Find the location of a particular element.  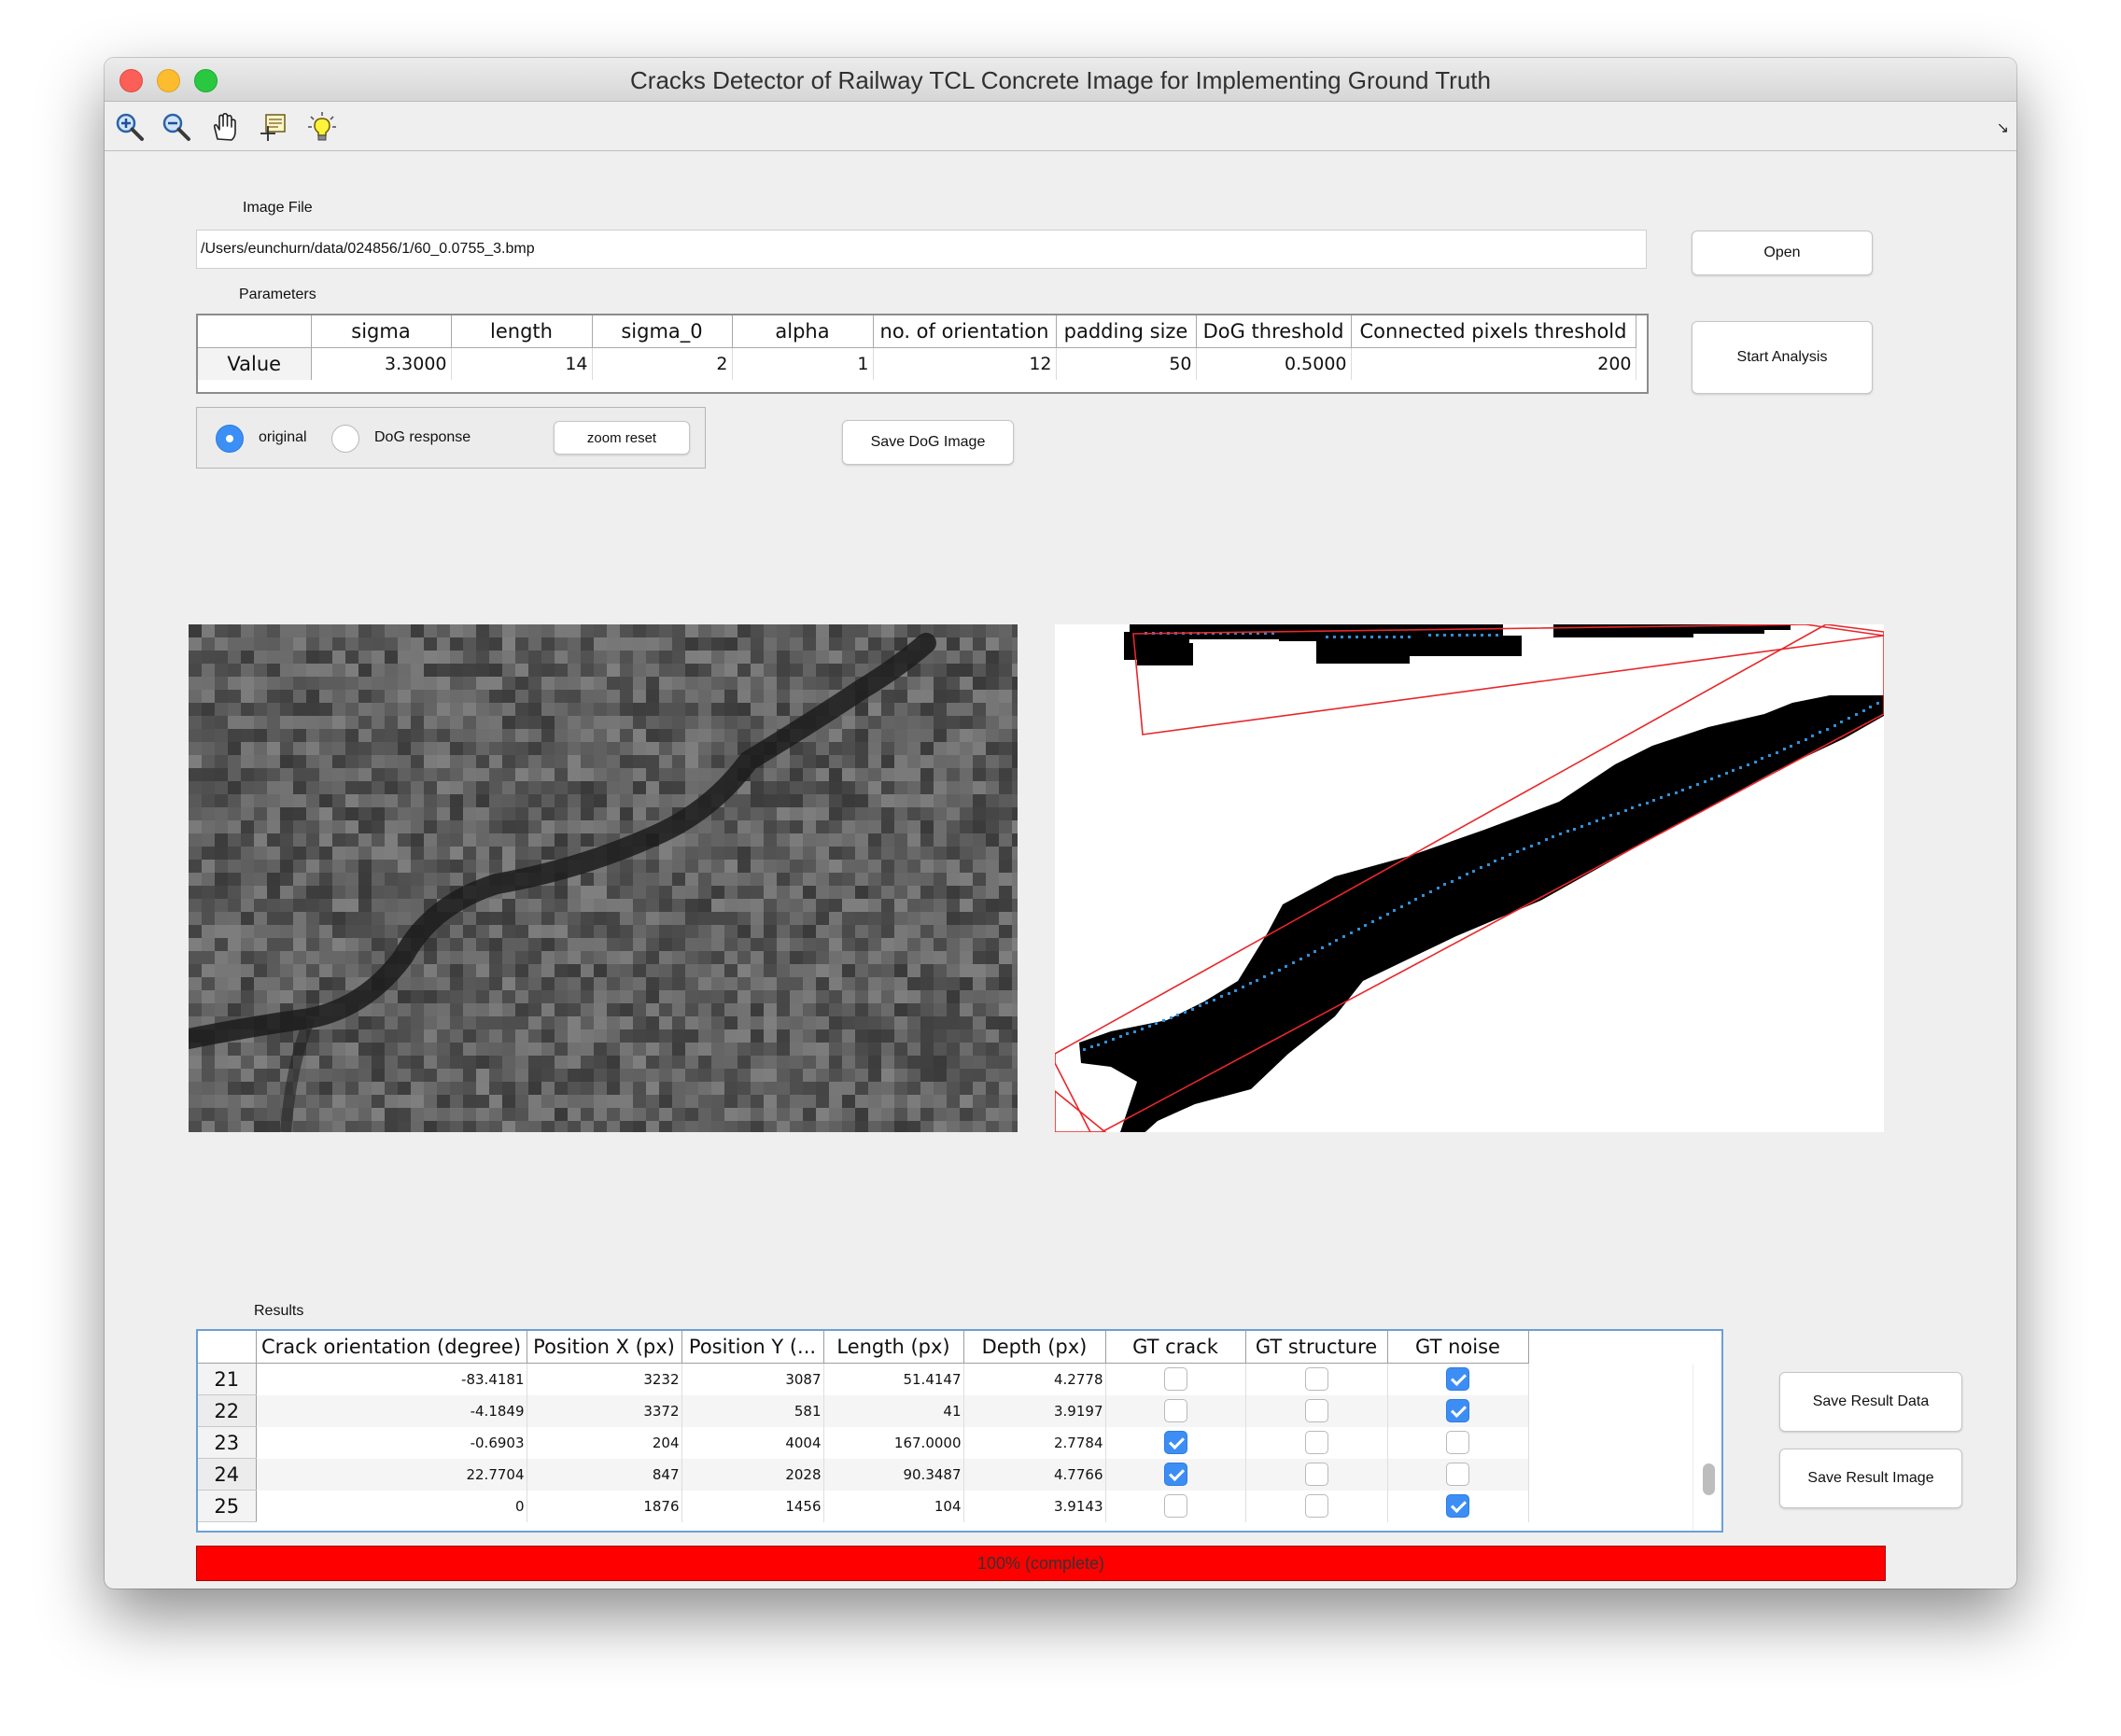

cell-depth: 3.9197 is located at coordinates (1035, 1410).